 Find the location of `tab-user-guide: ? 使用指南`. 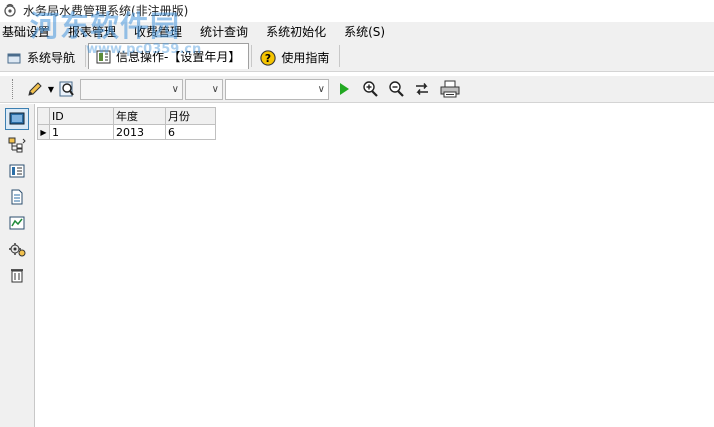

tab-user-guide: ? 使用指南 is located at coordinates (295, 57).